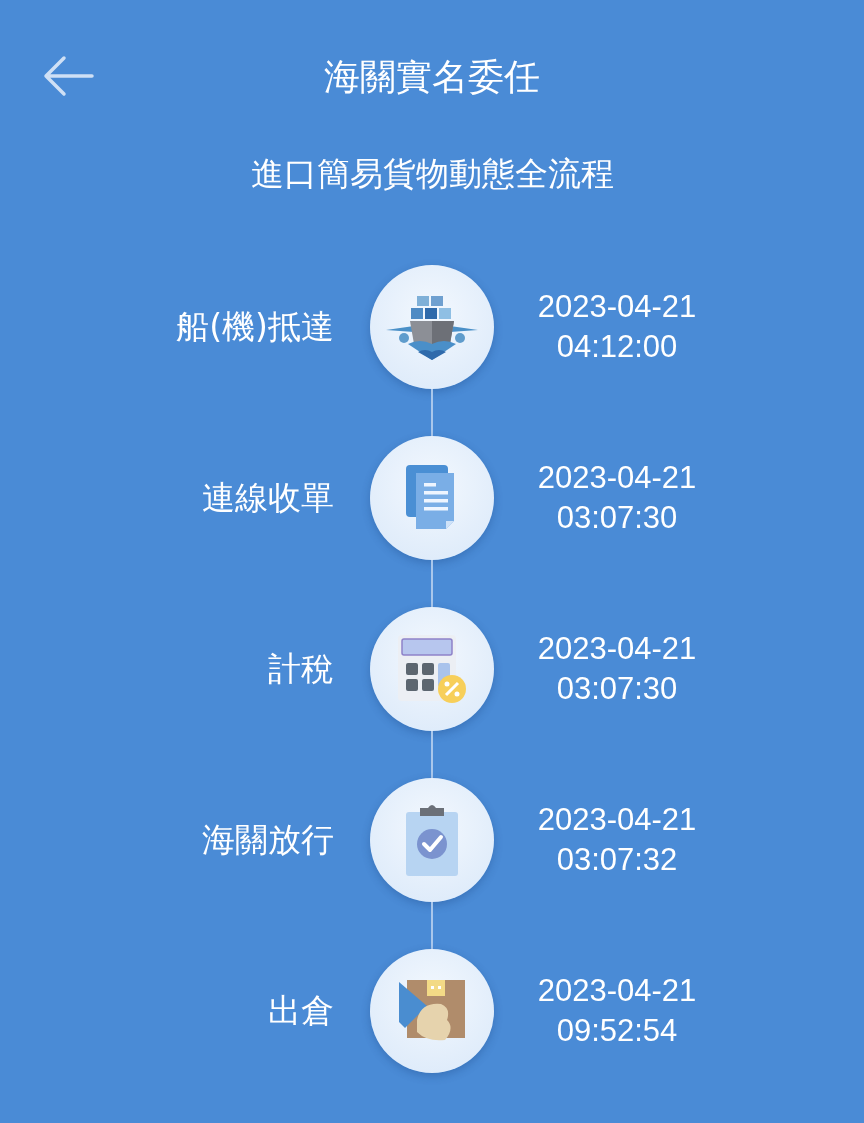 The height and width of the screenshot is (1123, 864). What do you see at coordinates (617, 1031) in the screenshot?
I see `step-time: 09:52:54` at bounding box center [617, 1031].